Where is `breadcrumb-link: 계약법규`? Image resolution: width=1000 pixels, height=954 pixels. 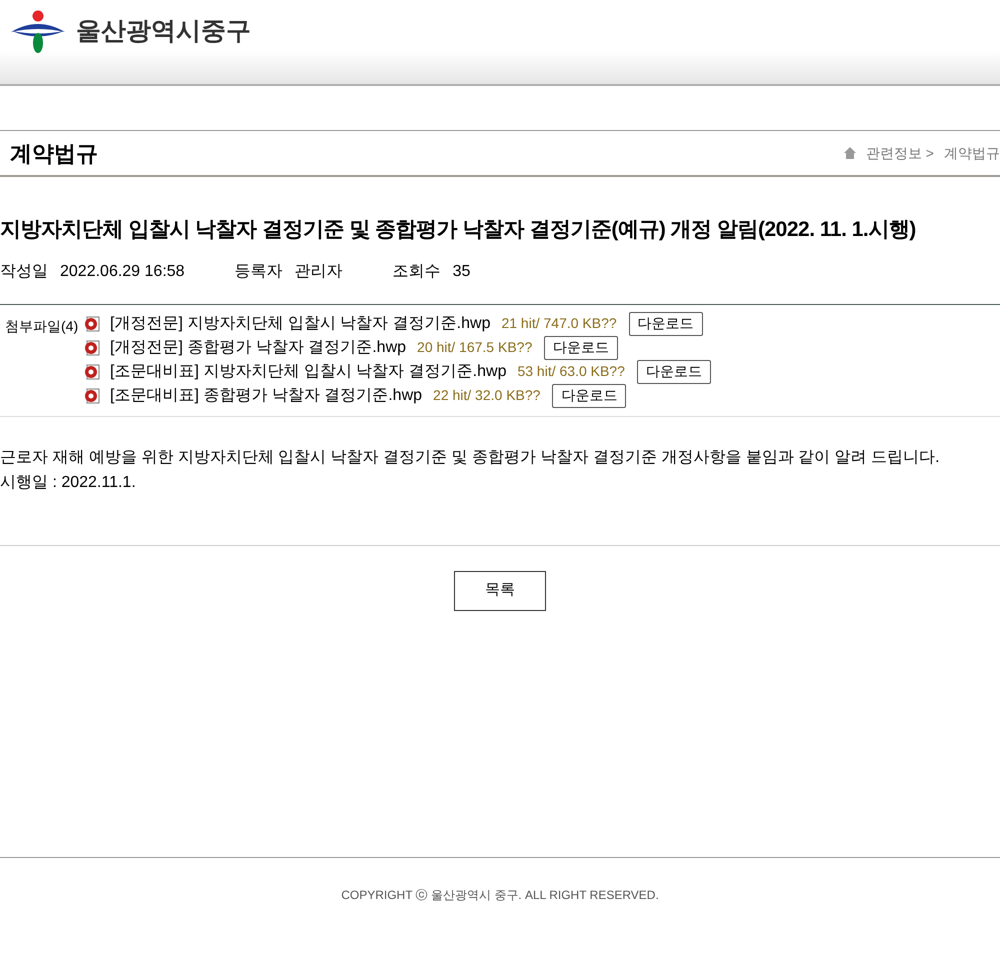 breadcrumb-link: 계약법규 is located at coordinates (972, 153).